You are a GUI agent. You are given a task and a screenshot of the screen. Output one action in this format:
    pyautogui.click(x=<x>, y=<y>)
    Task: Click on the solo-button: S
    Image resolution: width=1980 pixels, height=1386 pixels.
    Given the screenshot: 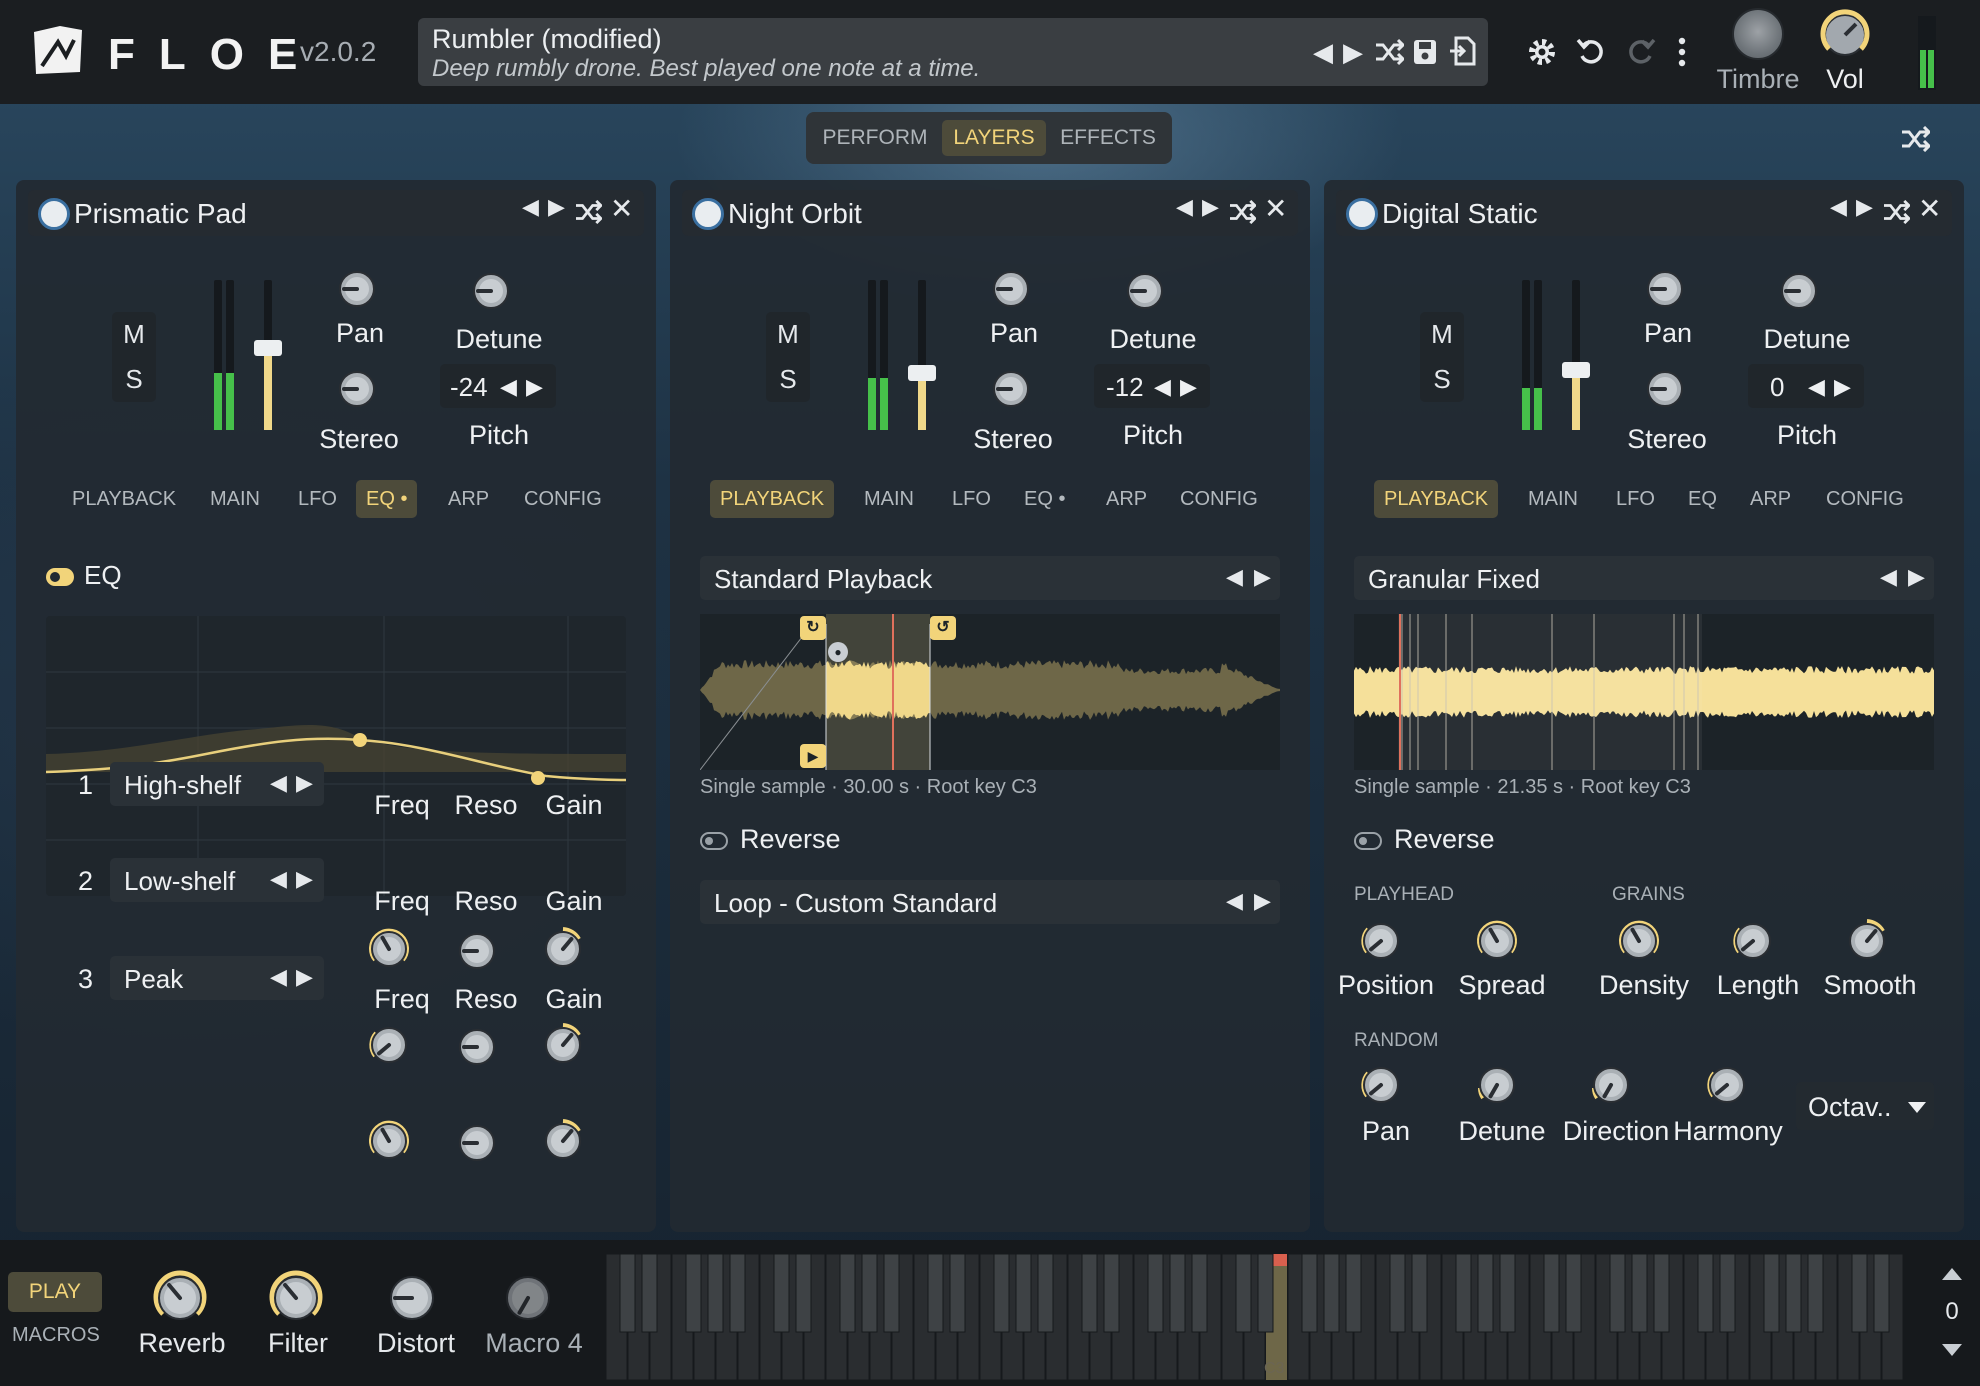 What is the action you would take?
    pyautogui.click(x=1442, y=379)
    